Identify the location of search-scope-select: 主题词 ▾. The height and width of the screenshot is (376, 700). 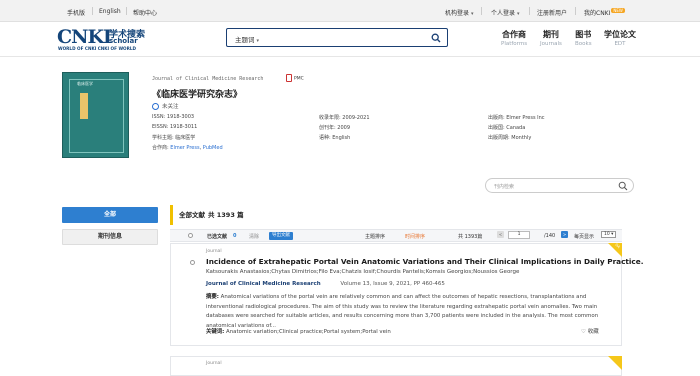
(247, 39).